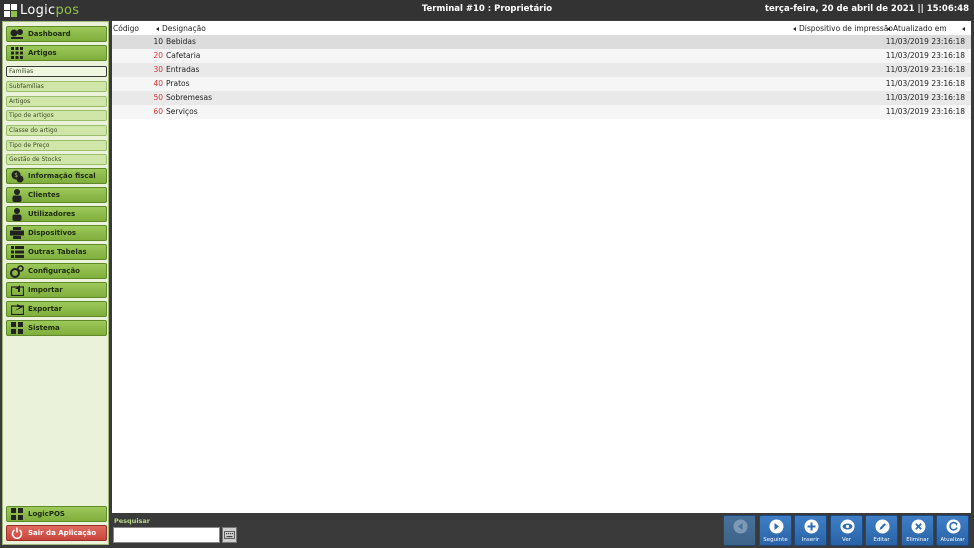  I want to click on table-row: 30 Entradas 11/03/2019 23:16:18, so click(541, 70).